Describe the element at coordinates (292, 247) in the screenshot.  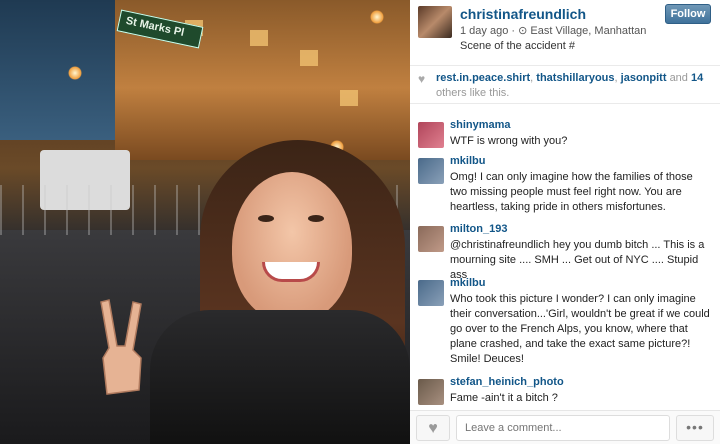
I see `photo-face` at that location.